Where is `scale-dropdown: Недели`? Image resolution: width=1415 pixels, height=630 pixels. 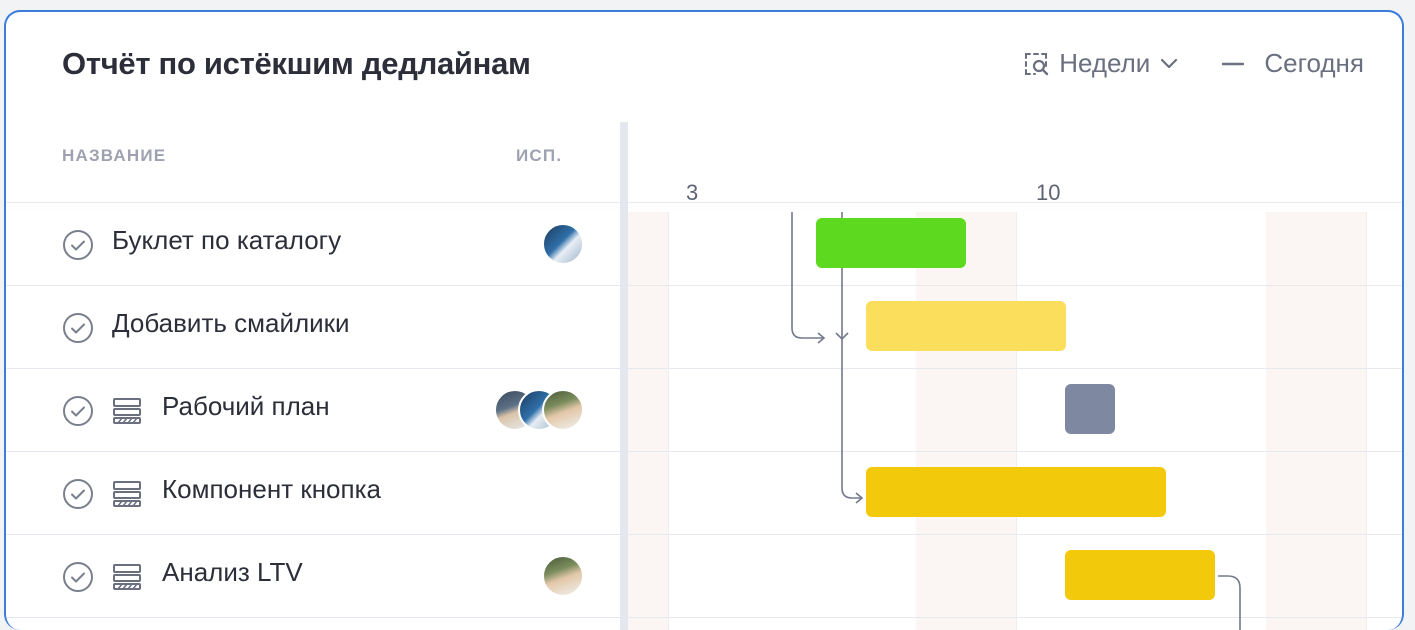
scale-dropdown: Недели is located at coordinates (1100, 63).